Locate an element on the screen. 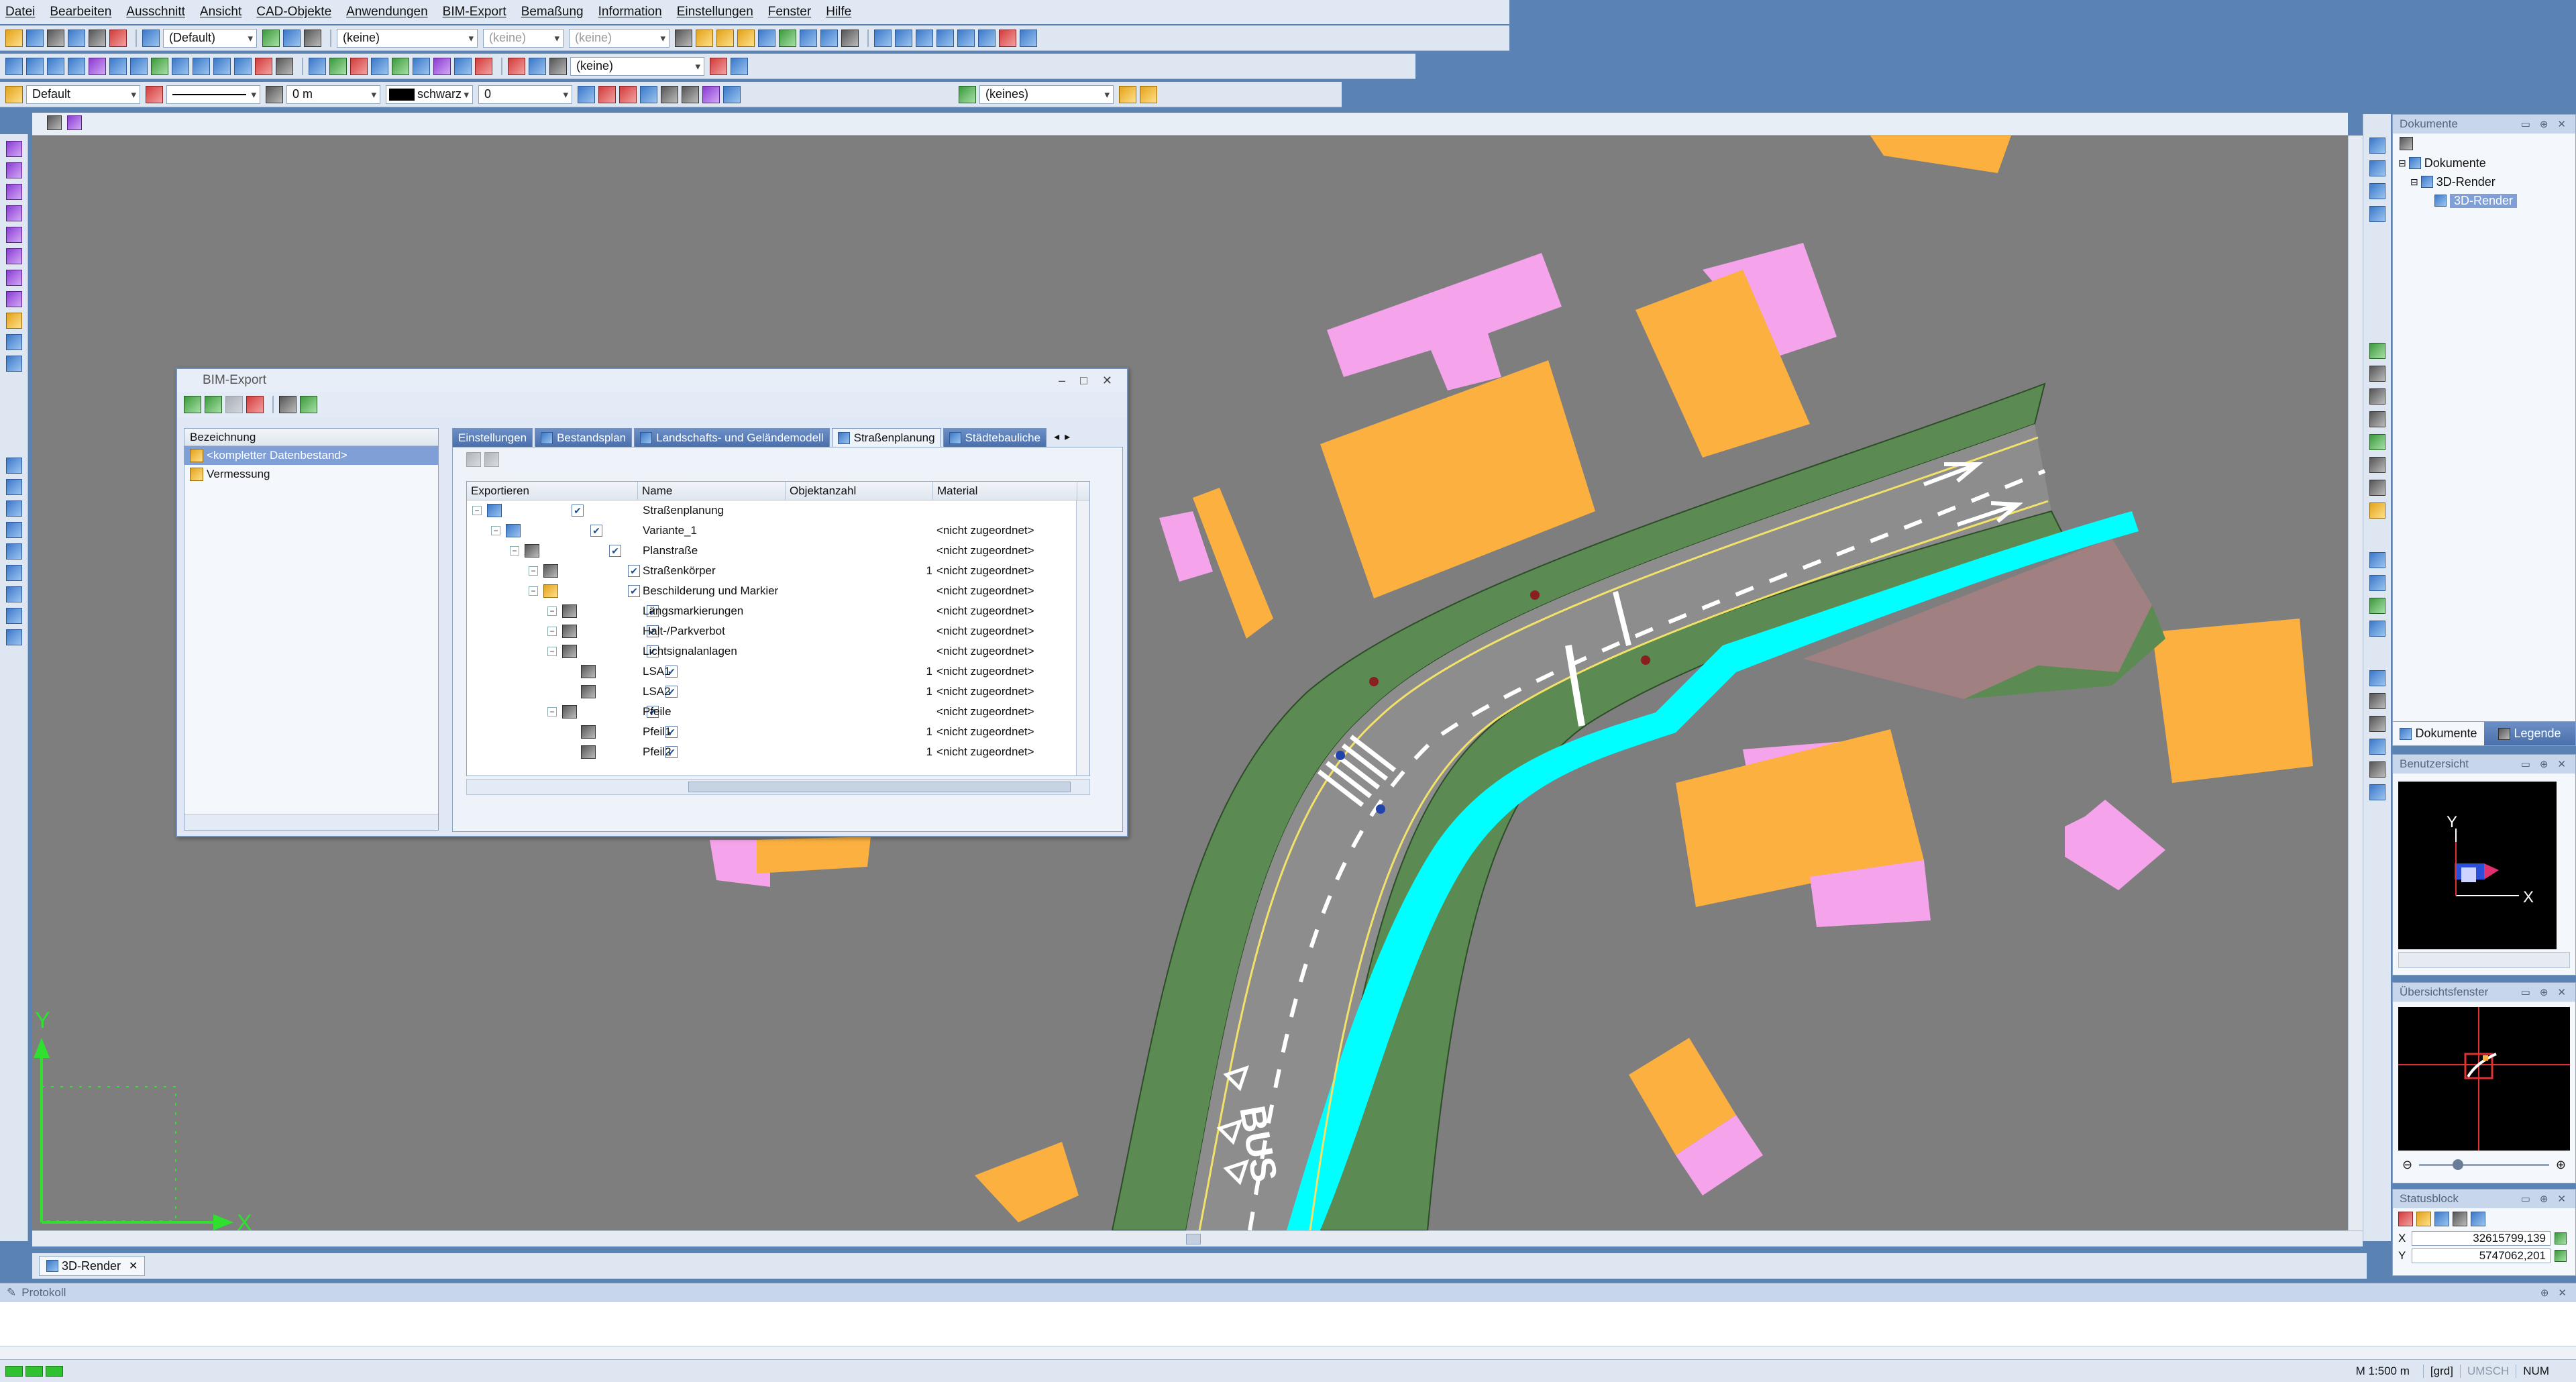 Image resolution: width=2576 pixels, height=1382 pixels. tool-trim-icon is located at coordinates (13, 508).